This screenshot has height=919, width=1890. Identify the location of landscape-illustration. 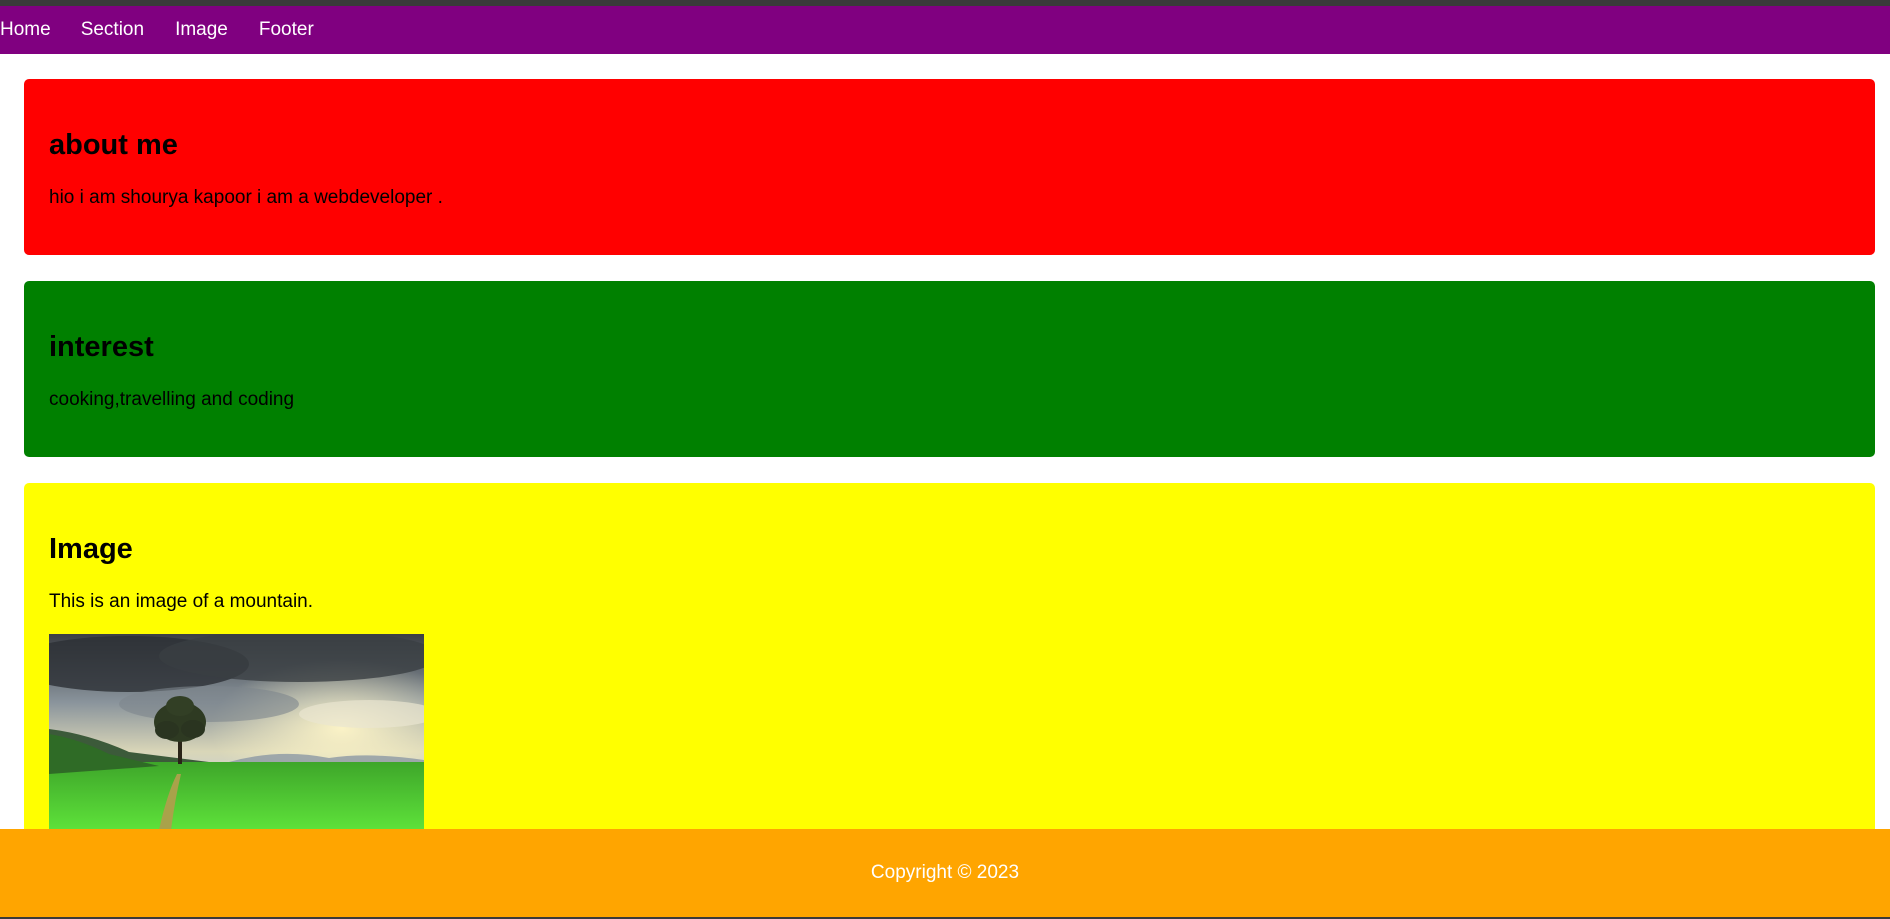
(236, 732).